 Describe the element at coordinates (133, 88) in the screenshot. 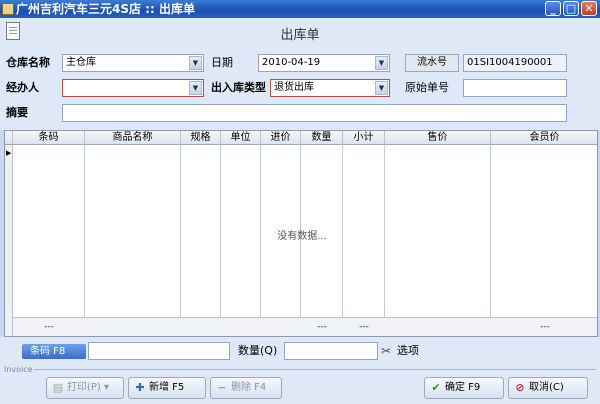

I see `handler-select: ▼` at that location.